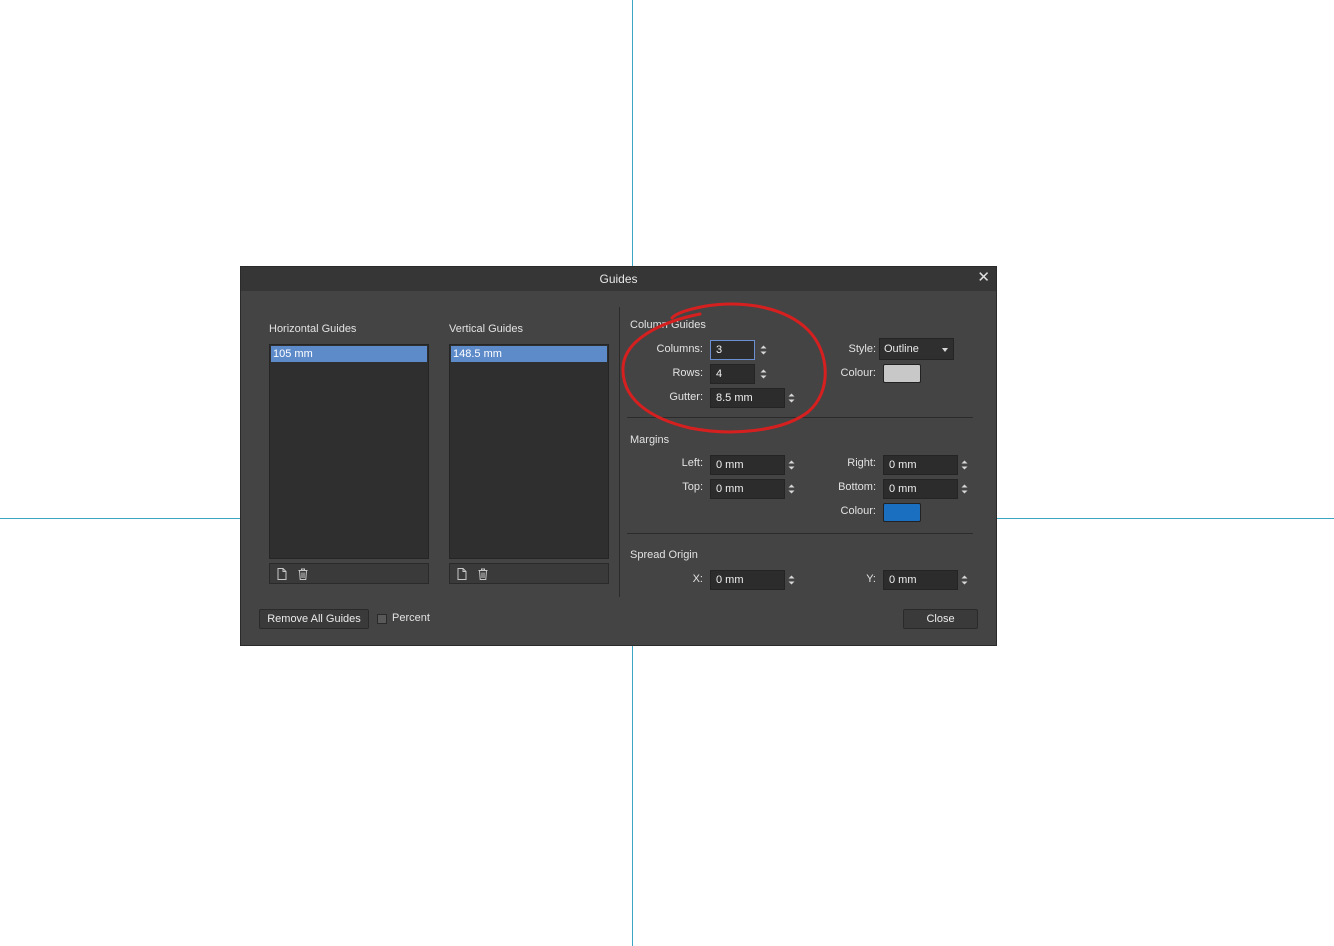 The image size is (1334, 946). I want to click on margin-left-label: Left:, so click(692, 463).